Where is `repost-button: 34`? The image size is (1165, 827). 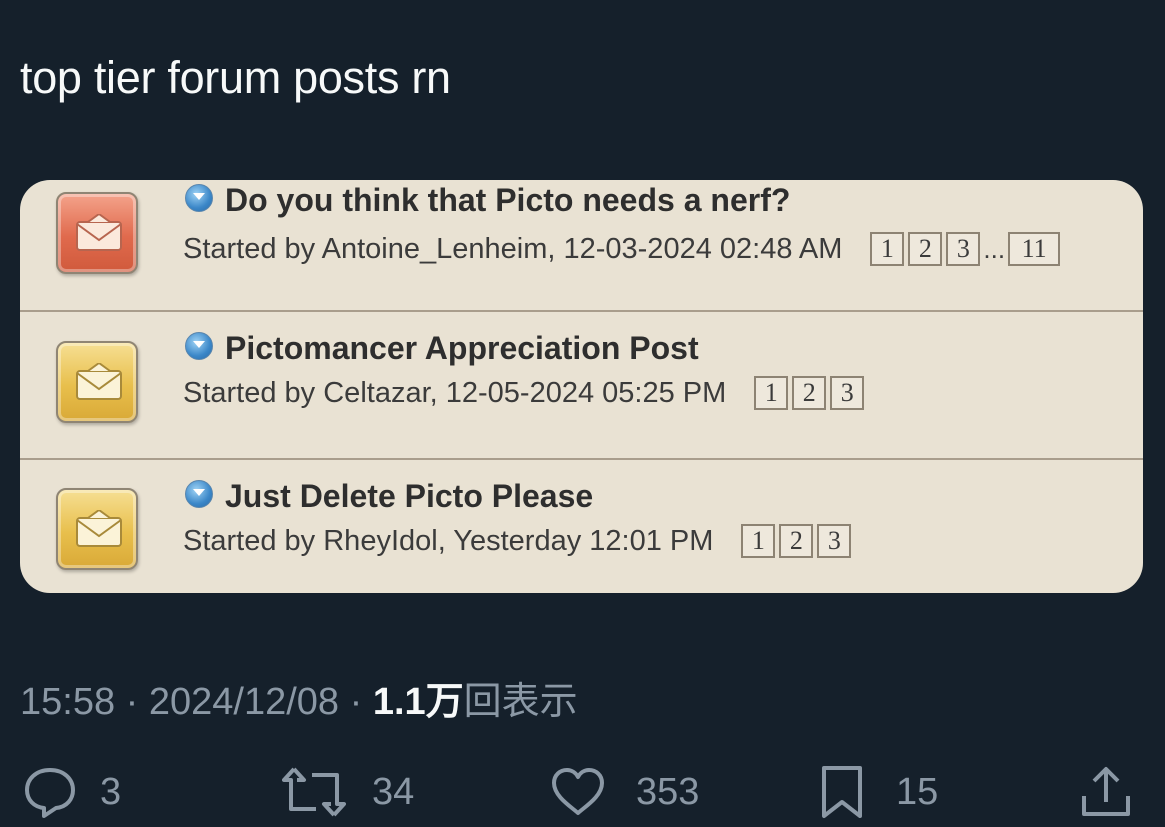
repost-button: 34 is located at coordinates (348, 792).